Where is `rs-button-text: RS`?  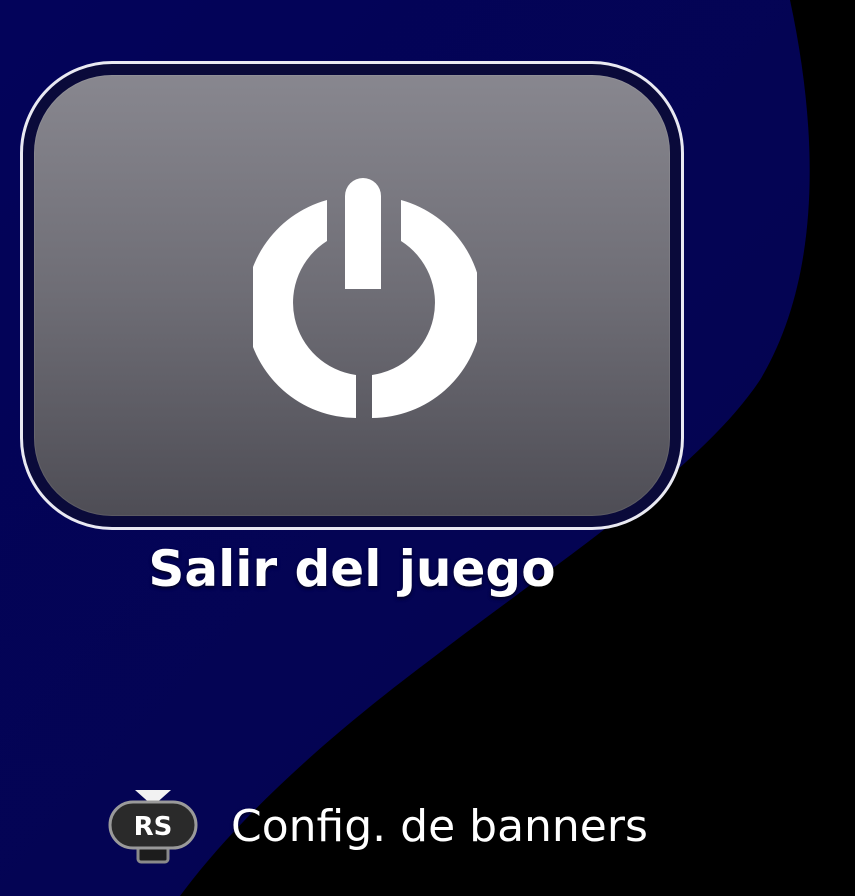
rs-button-text: RS is located at coordinates (153, 827).